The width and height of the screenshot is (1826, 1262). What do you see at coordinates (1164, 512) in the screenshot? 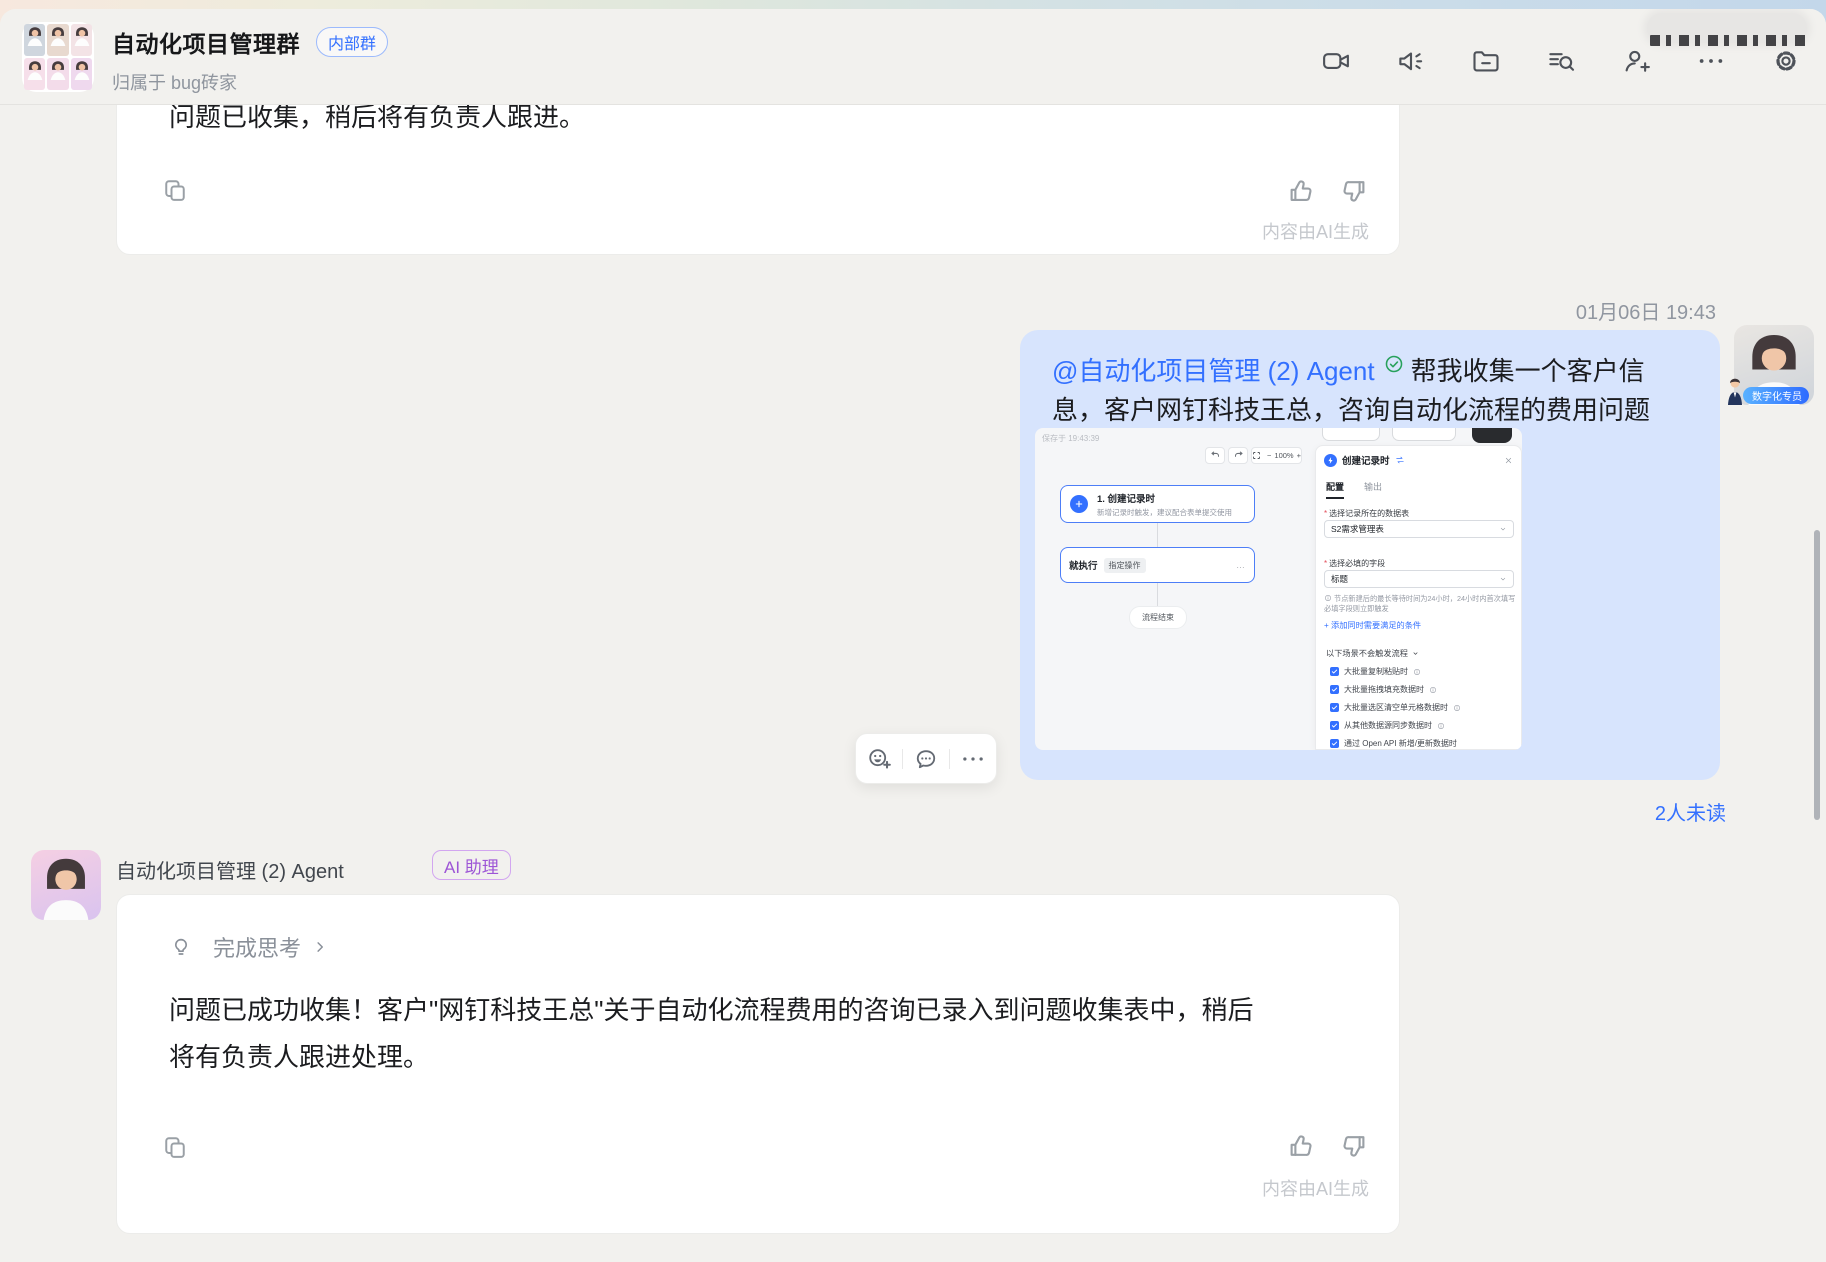
I see `trigger-node-subtitle: 新增记录时触发，建议配合表单提交使用` at bounding box center [1164, 512].